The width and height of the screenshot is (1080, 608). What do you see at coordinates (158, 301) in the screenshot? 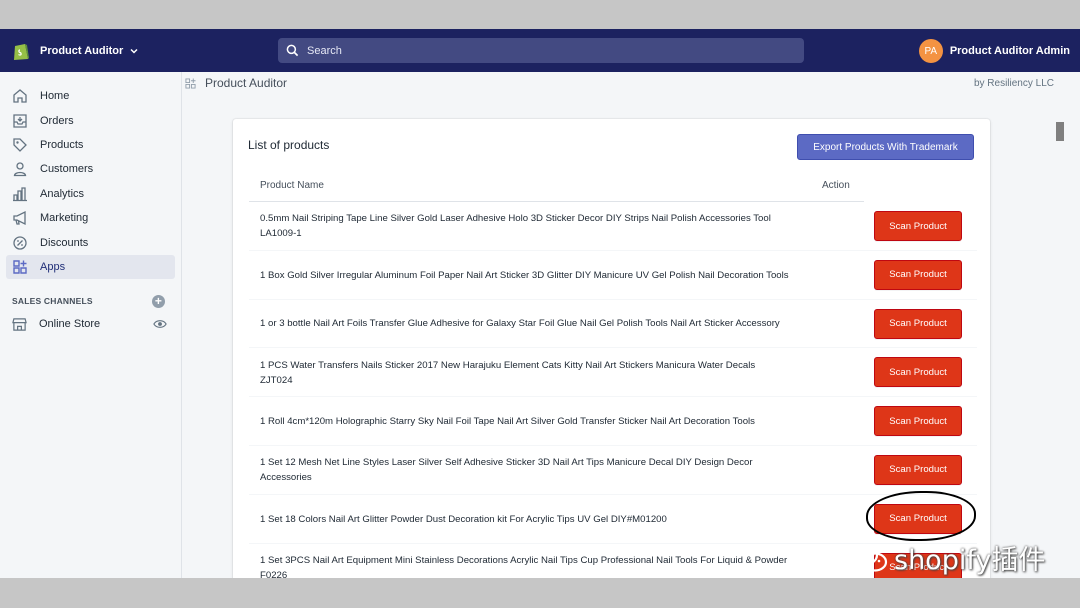
I see `add-channel-icon: +` at bounding box center [158, 301].